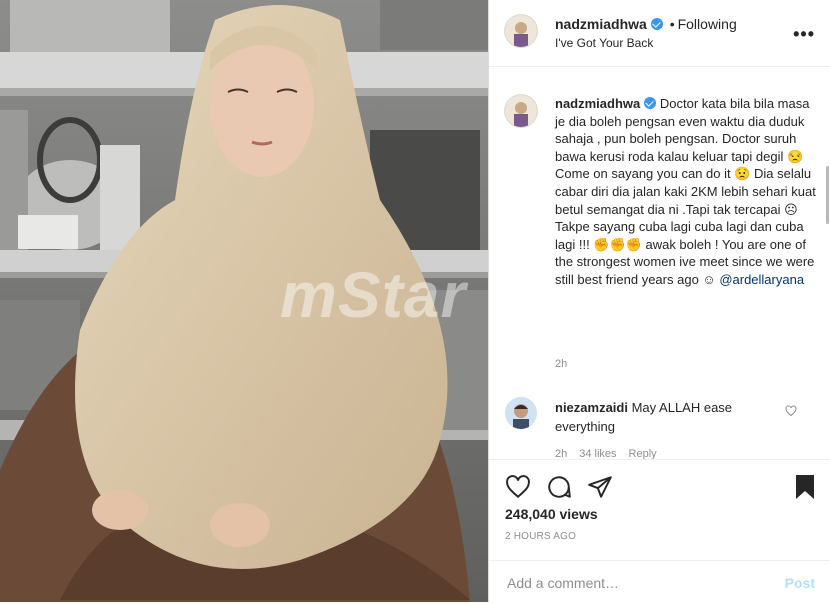  What do you see at coordinates (800, 583) in the screenshot?
I see `post-comment-button: Post` at bounding box center [800, 583].